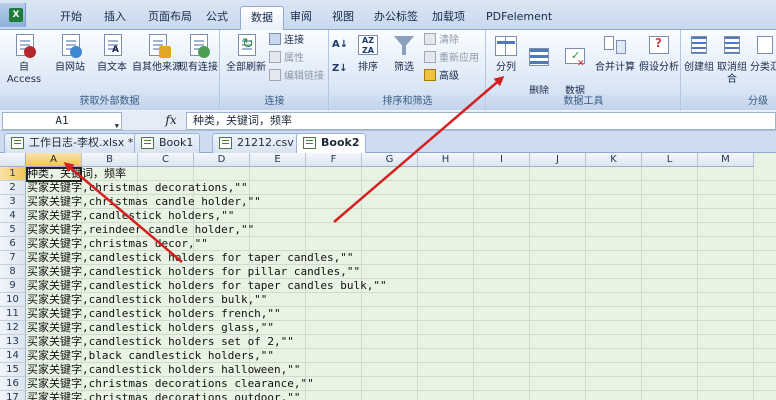 The image size is (776, 400). What do you see at coordinates (699, 53) in the screenshot?
I see `group-button: 创建组` at bounding box center [699, 53].